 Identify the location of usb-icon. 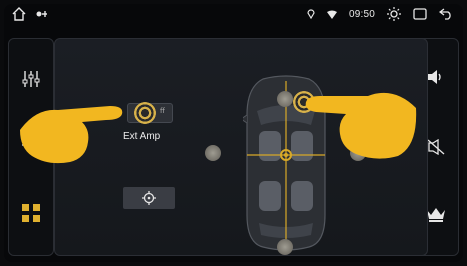
(42, 14).